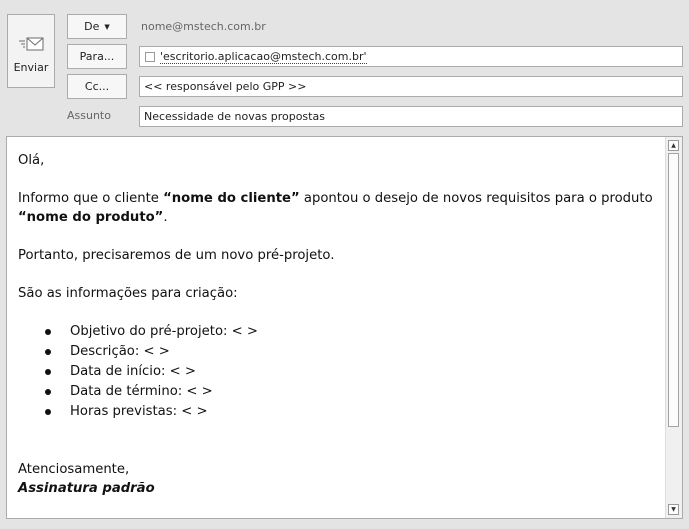  What do you see at coordinates (263, 57) in the screenshot?
I see `to-recipient: 'escritorio.aplicacao@mstech.com.br'` at bounding box center [263, 57].